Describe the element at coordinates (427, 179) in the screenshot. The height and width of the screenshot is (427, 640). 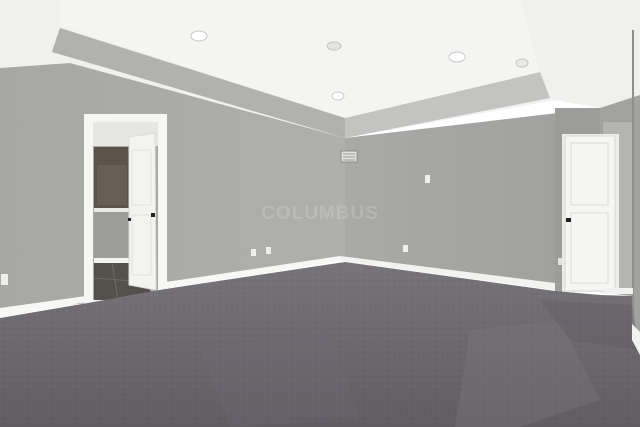
I see `light-switch-icon` at that location.